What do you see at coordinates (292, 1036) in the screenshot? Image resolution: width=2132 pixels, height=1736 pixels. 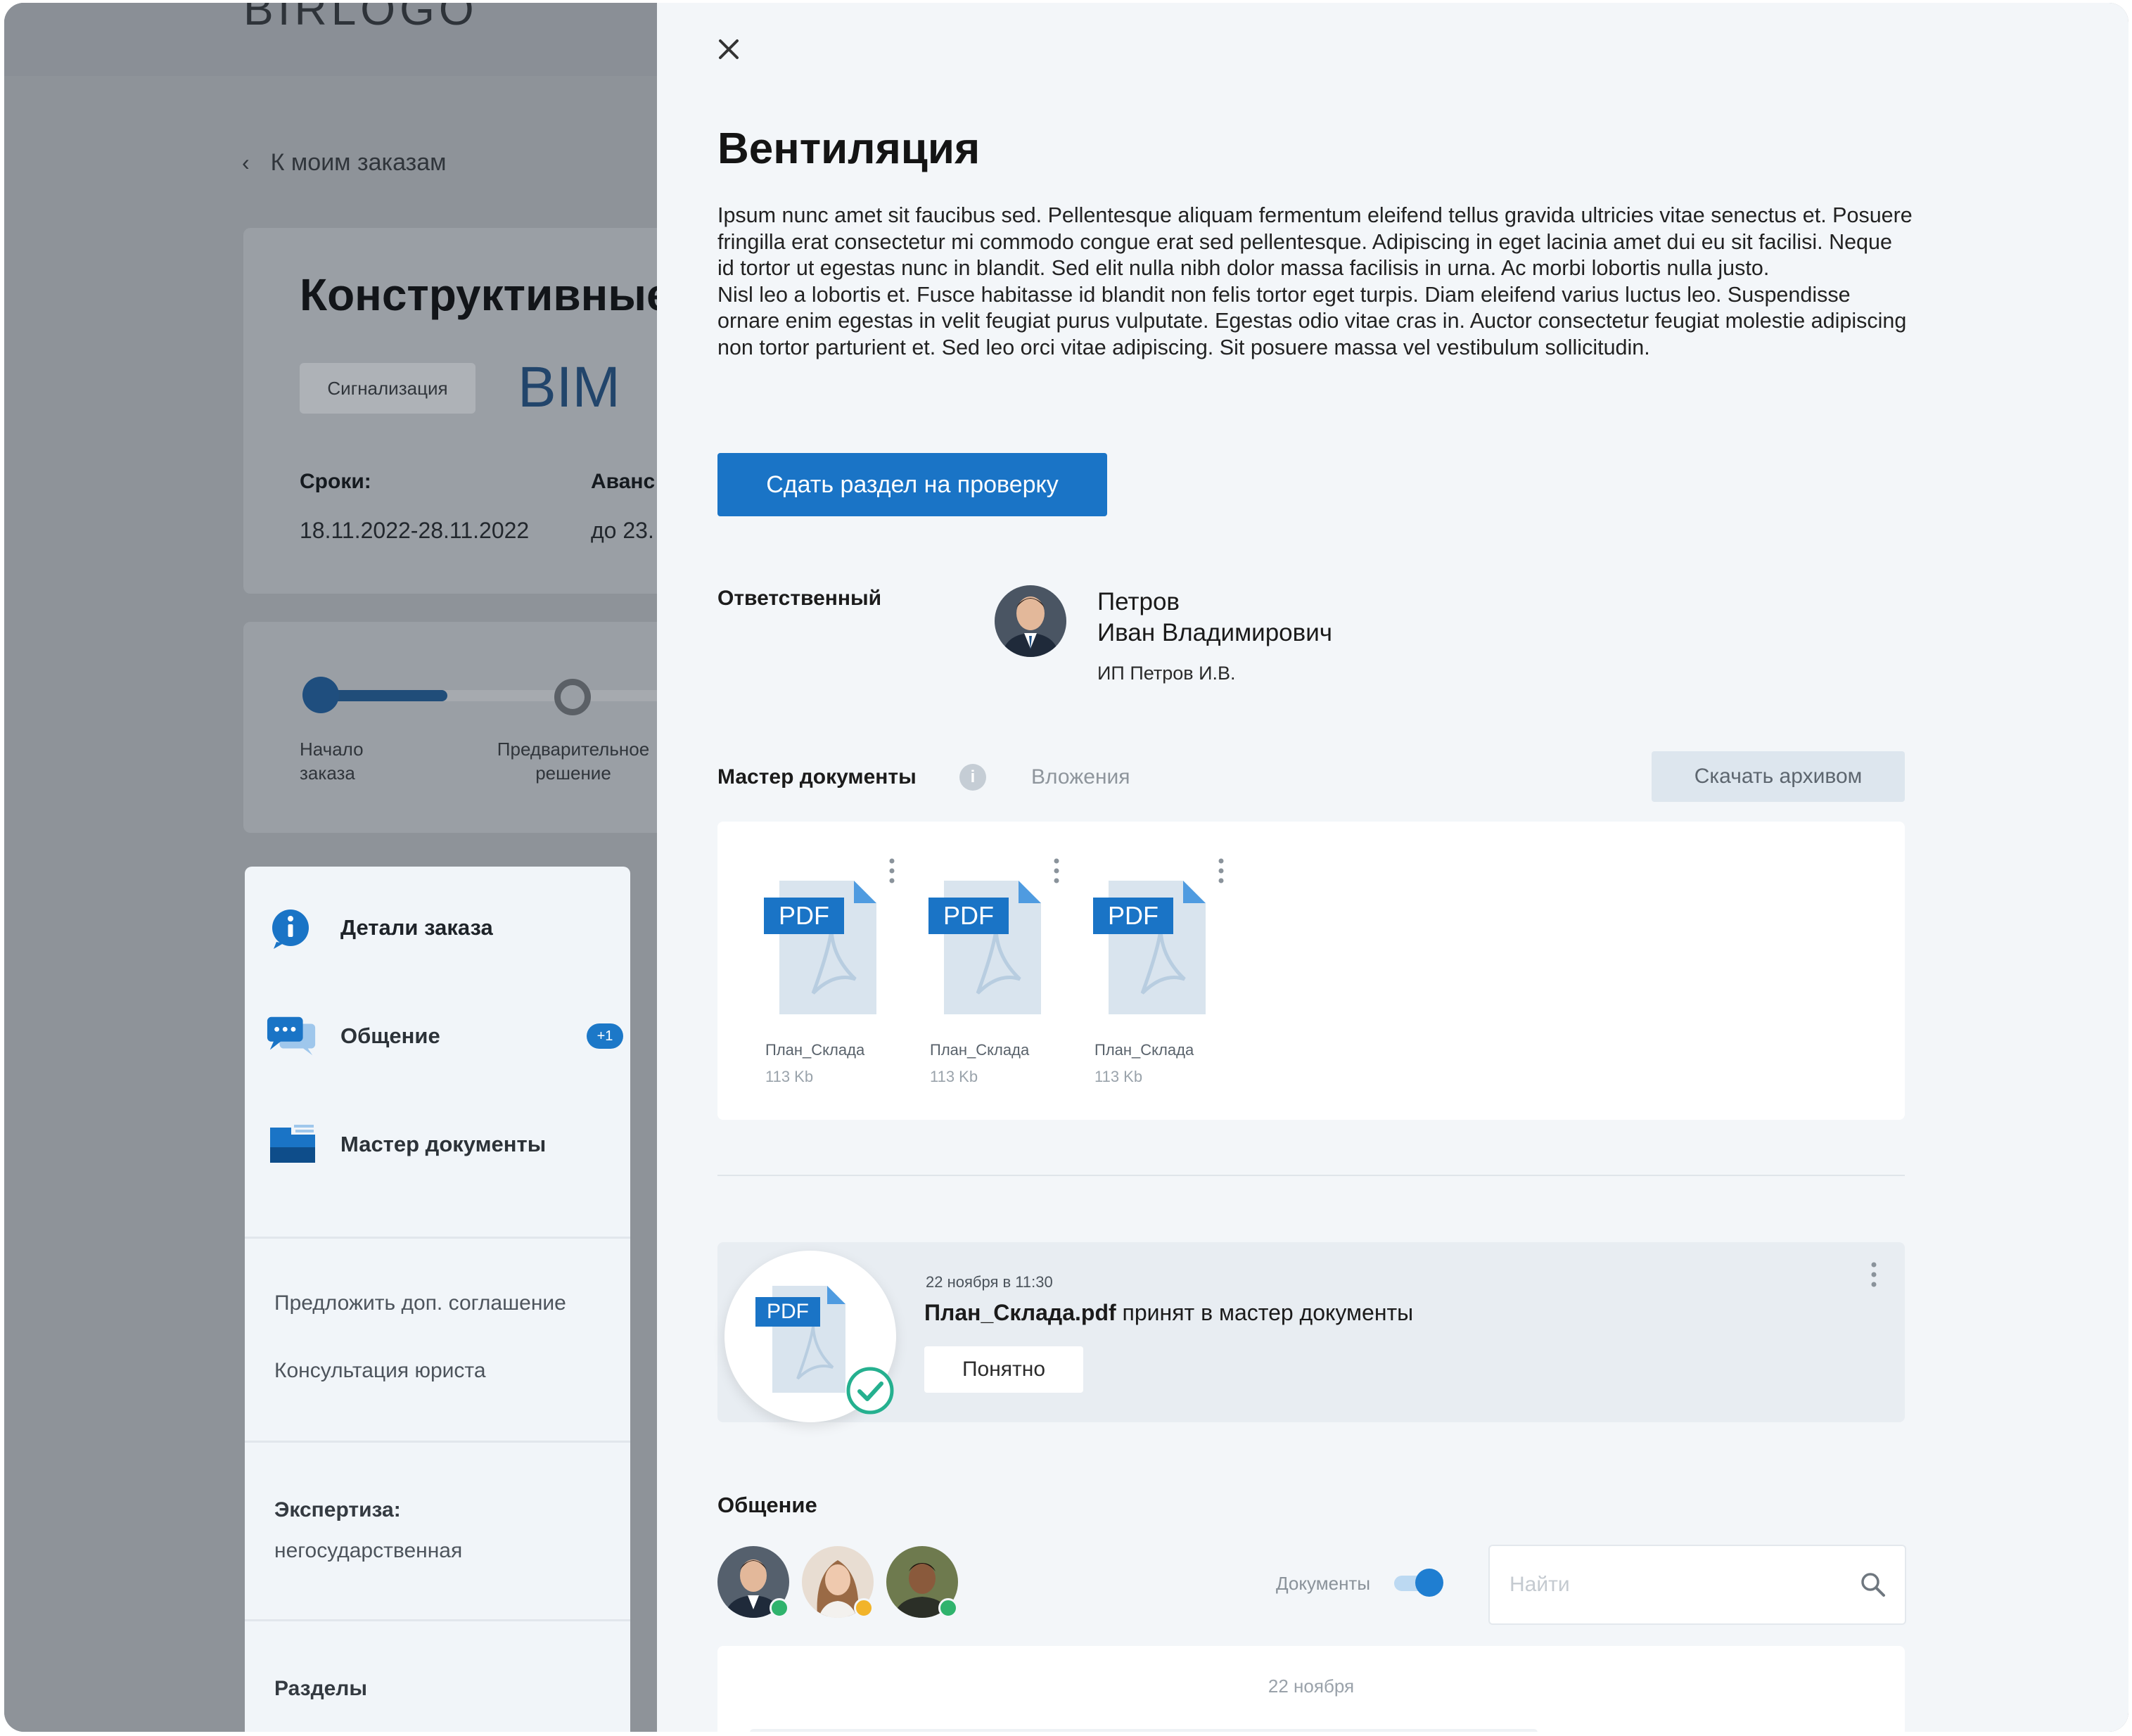 I see `chat-icon` at bounding box center [292, 1036].